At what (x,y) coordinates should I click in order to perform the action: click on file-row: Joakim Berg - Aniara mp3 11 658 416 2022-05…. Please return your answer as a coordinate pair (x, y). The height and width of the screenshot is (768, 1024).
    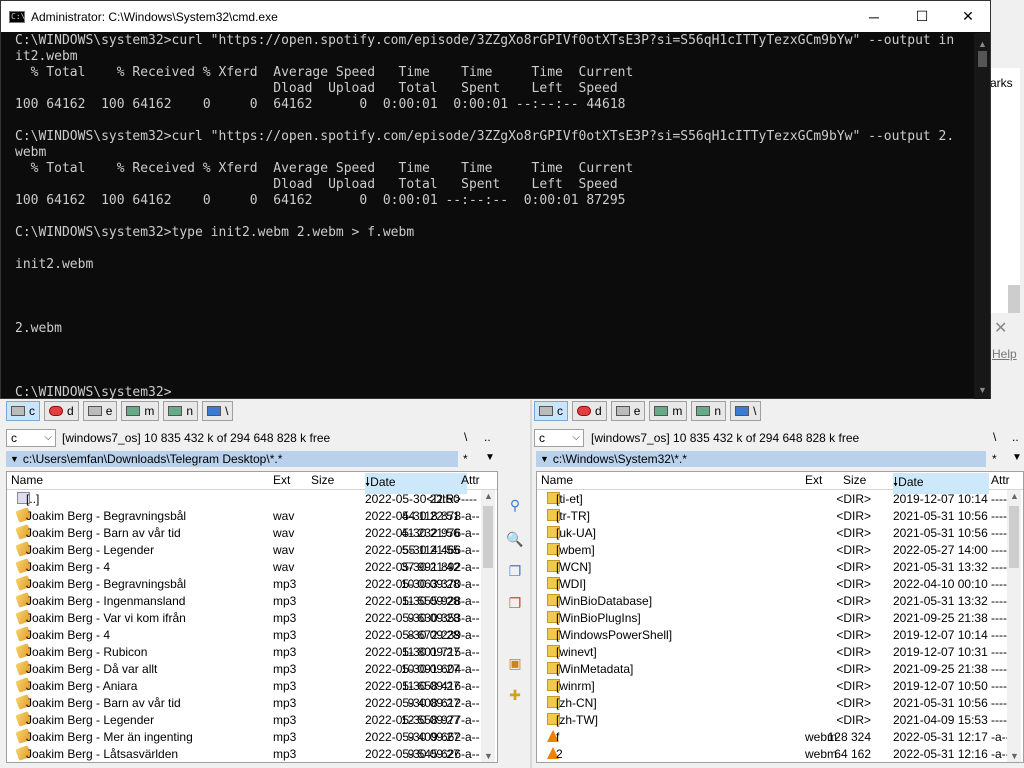
    Looking at the image, I should click on (252, 686).